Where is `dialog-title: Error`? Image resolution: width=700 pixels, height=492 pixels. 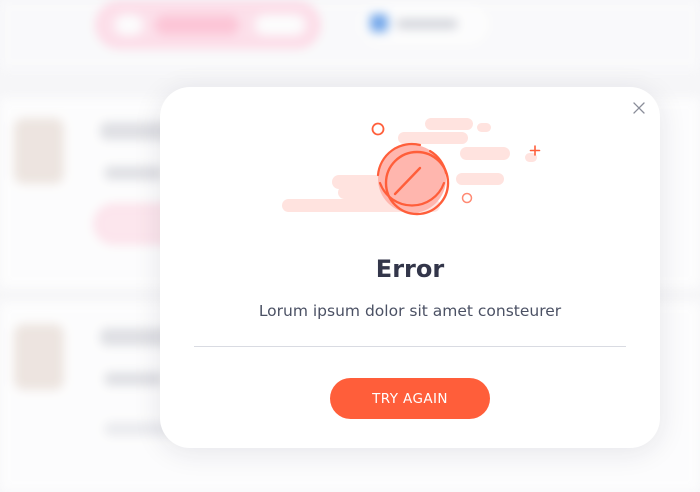 dialog-title: Error is located at coordinates (410, 269).